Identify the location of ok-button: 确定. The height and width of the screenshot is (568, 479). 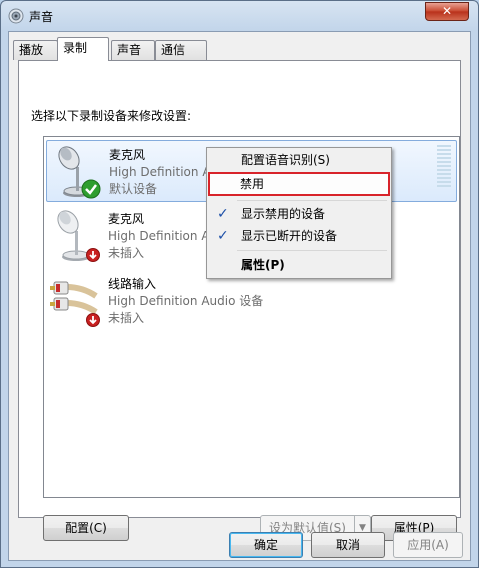
(266, 545).